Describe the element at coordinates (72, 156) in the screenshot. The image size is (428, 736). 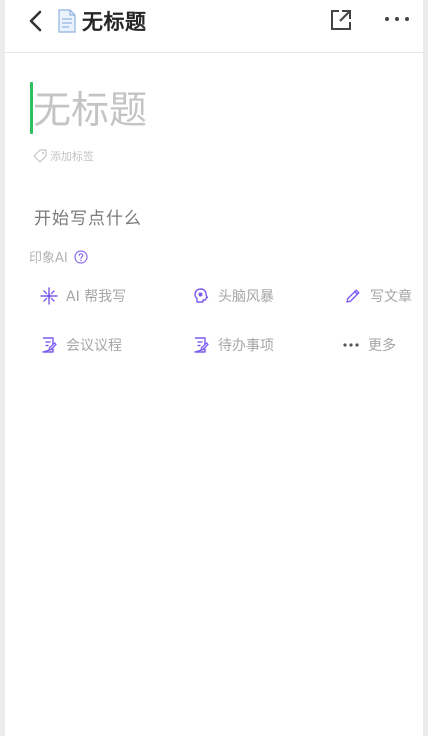
I see `add-tag-label: 添加标签` at that location.